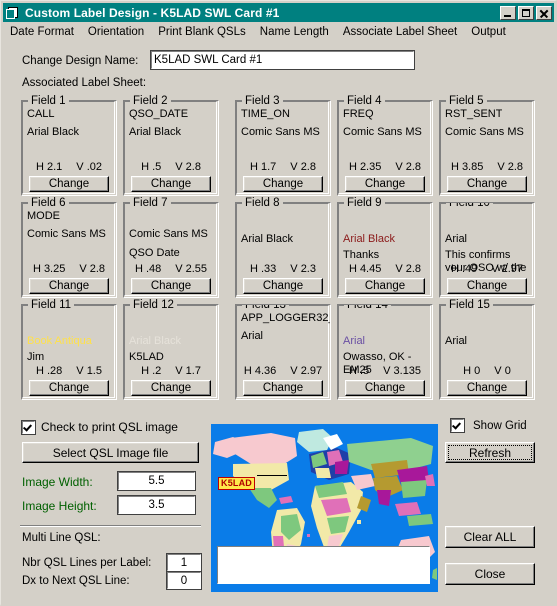  What do you see at coordinates (49, 371) in the screenshot?
I see `field-11-h: H .28` at bounding box center [49, 371].